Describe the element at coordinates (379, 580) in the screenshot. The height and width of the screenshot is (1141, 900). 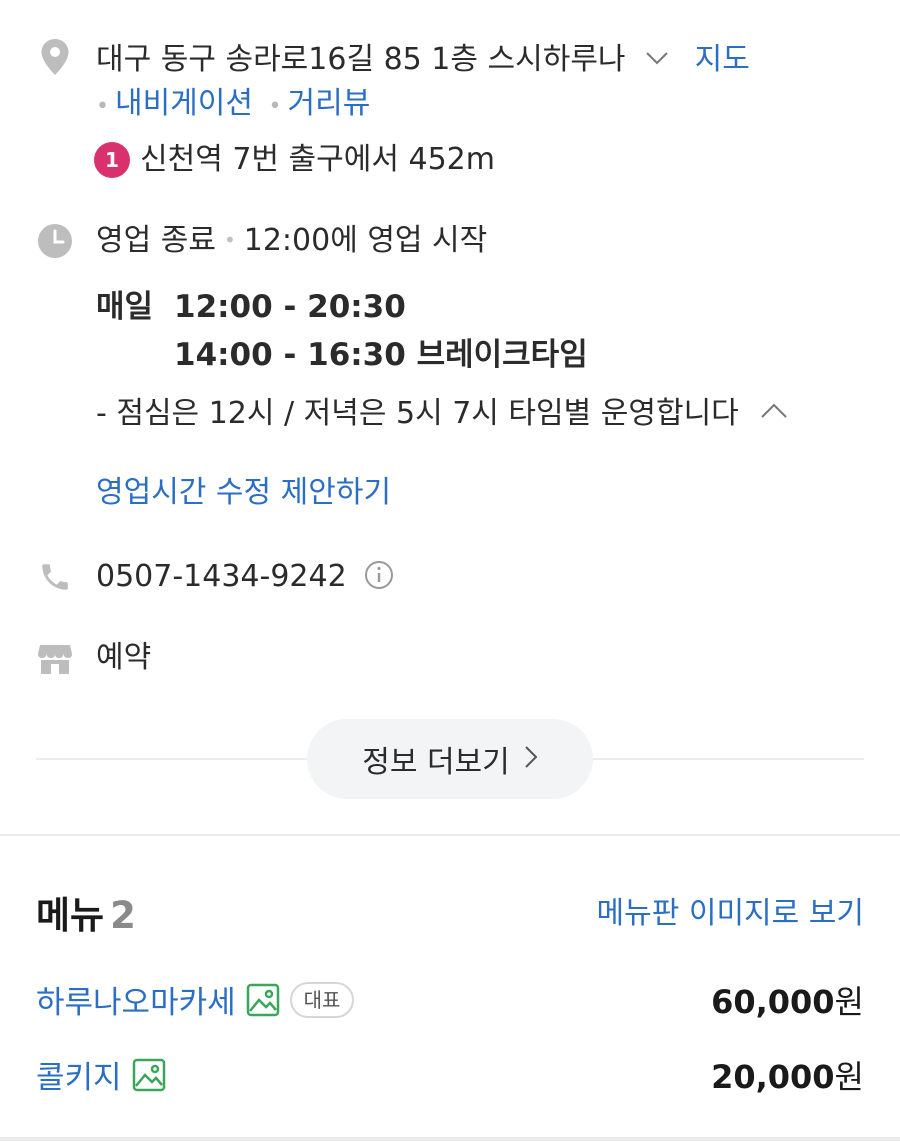
I see `info-icon` at that location.